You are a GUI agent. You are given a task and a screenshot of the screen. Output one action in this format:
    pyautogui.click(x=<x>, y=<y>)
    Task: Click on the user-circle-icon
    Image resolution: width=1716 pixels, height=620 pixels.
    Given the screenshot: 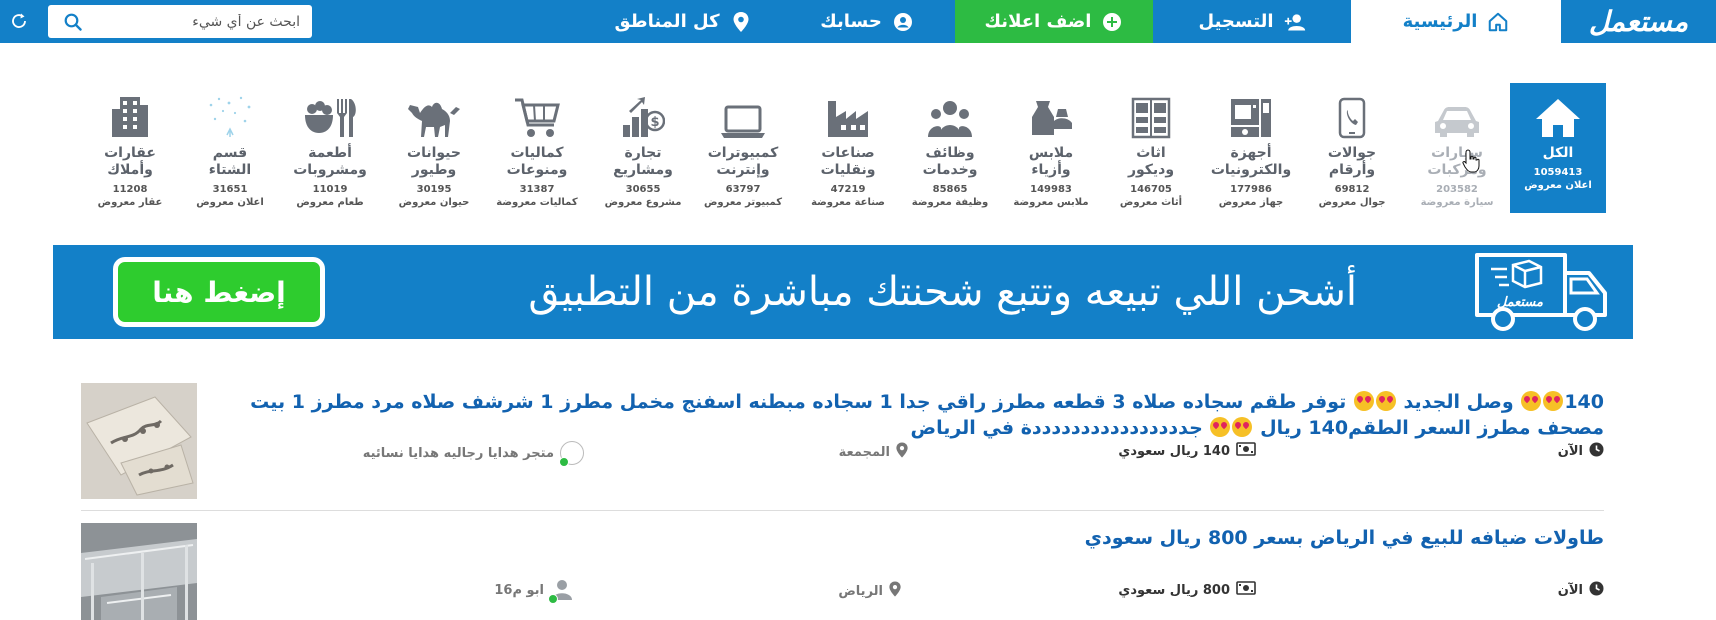 What is the action you would take?
    pyautogui.click(x=903, y=22)
    